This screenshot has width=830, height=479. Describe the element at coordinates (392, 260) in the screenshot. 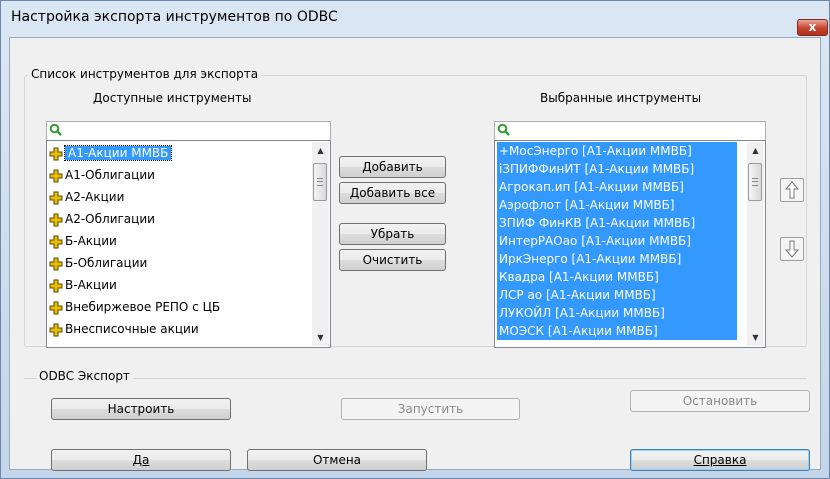

I see `clear-button: Очистить` at that location.